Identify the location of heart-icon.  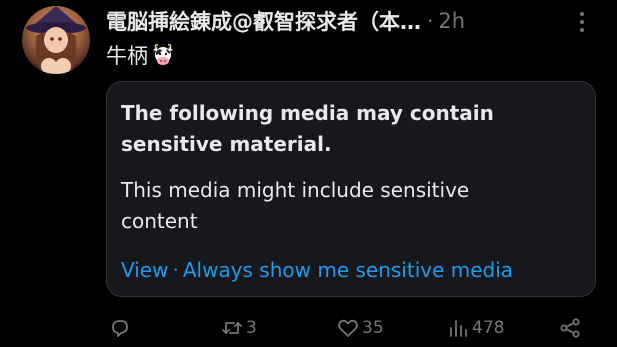
(348, 328).